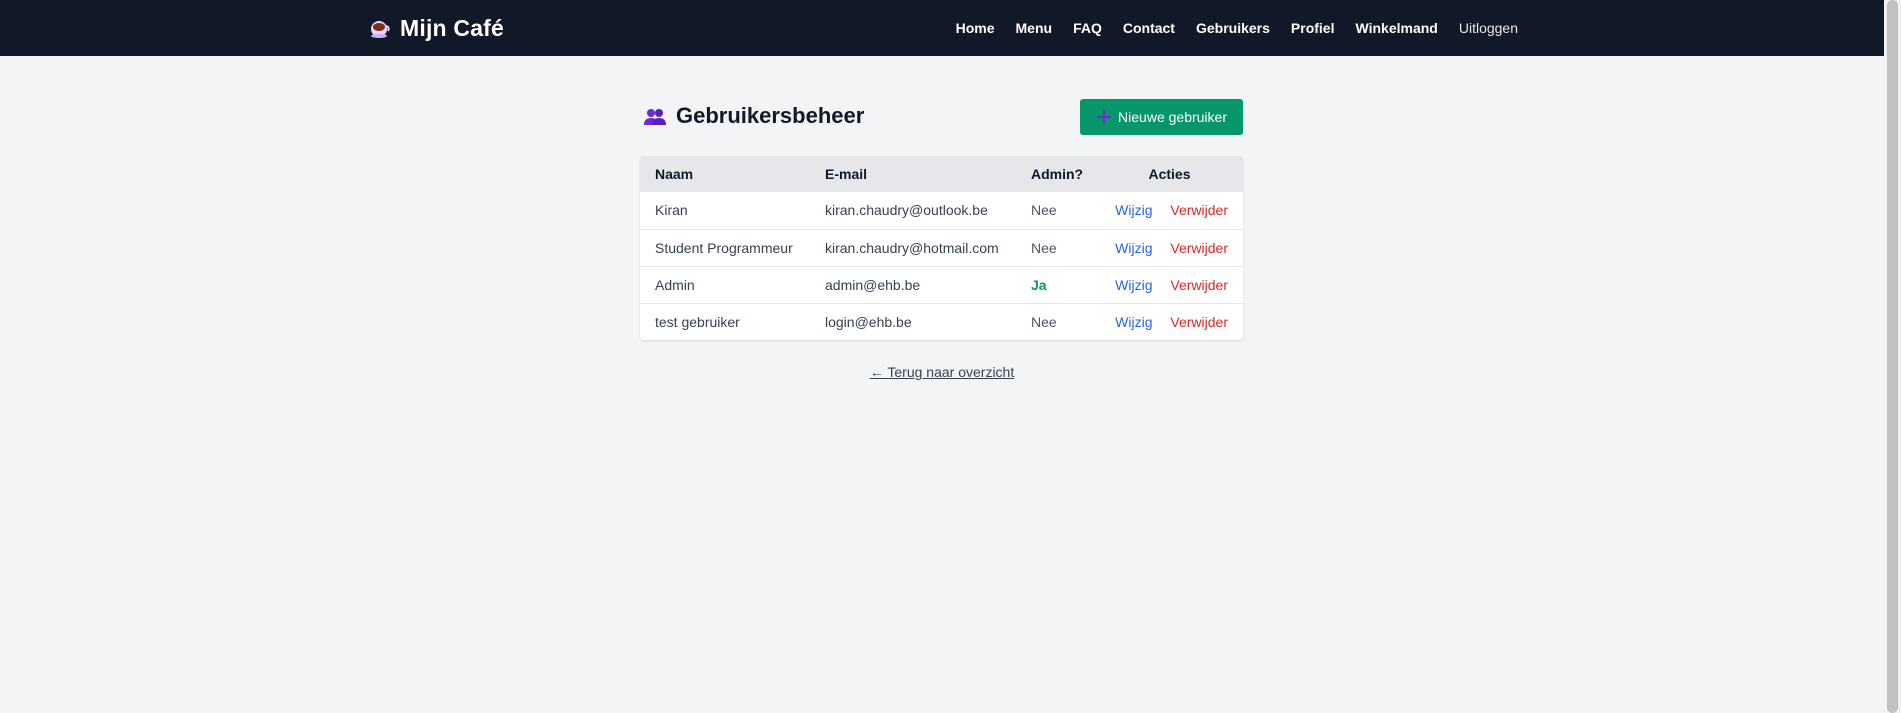 The height and width of the screenshot is (713, 1901). What do you see at coordinates (846, 174) in the screenshot?
I see `column-header-email: E-mail` at bounding box center [846, 174].